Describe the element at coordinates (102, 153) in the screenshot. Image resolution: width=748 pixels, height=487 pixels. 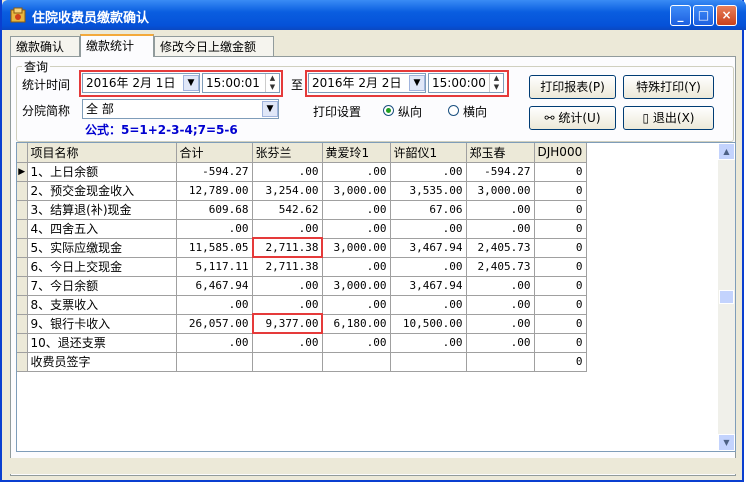
I see `col-header-item: 项目名称` at that location.